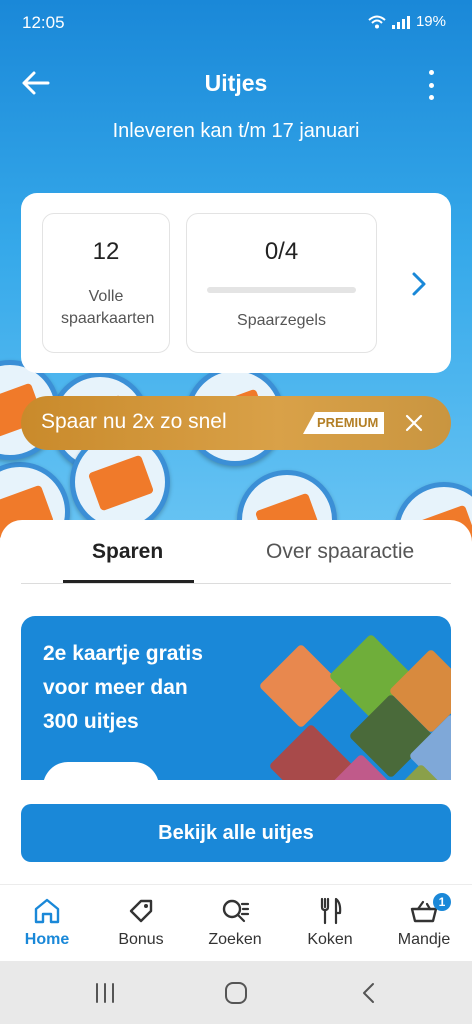  Describe the element at coordinates (281, 283) in the screenshot. I see `stamps-tile: 0/4 Spaarzegels` at that location.